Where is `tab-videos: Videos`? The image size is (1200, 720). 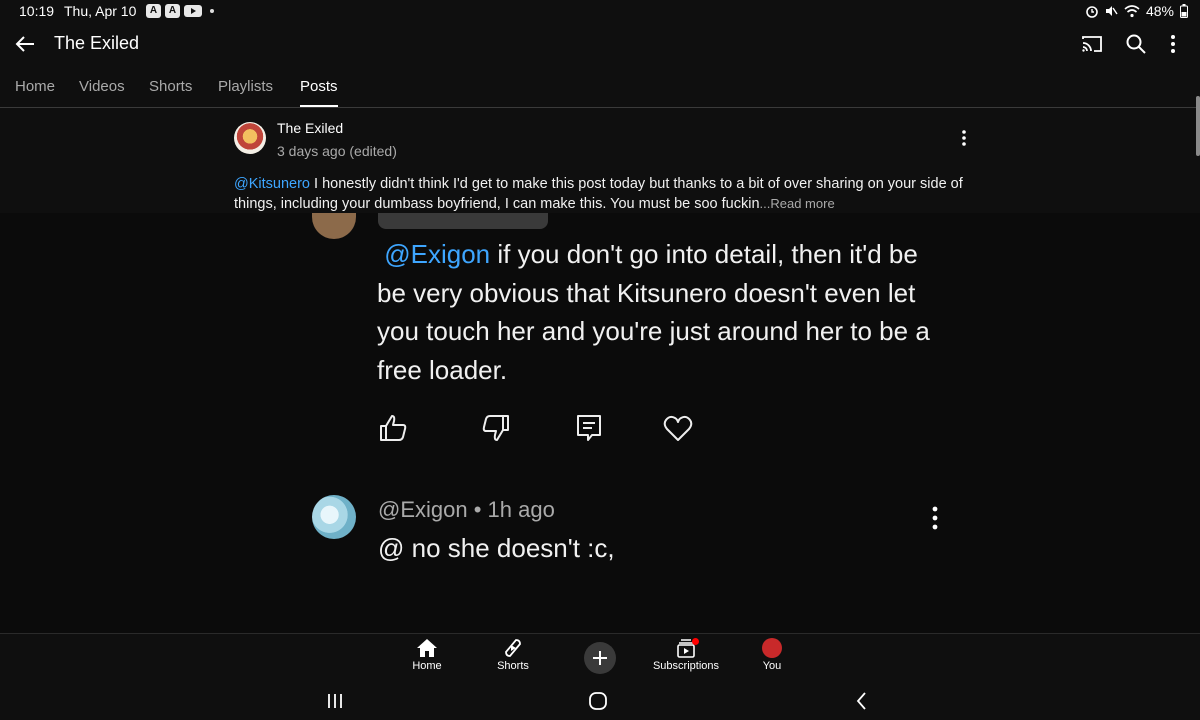
tab-videos: Videos is located at coordinates (102, 93).